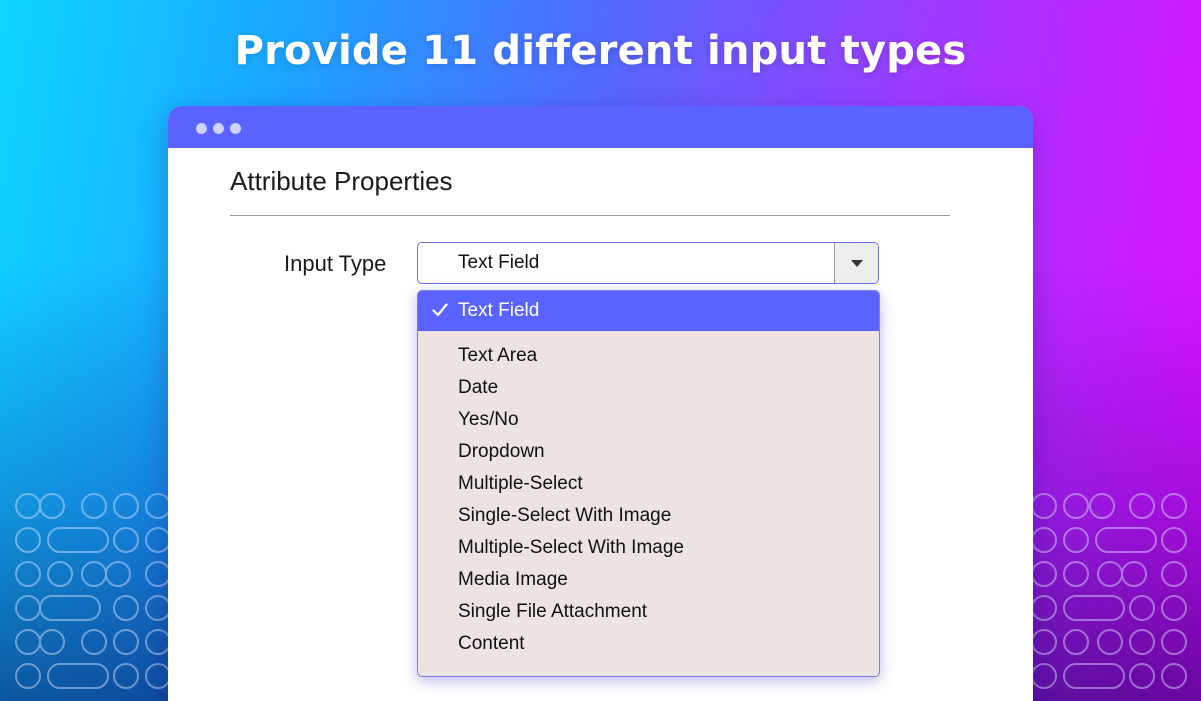 Image resolution: width=1201 pixels, height=701 pixels. What do you see at coordinates (590, 215) in the screenshot?
I see `divider` at bounding box center [590, 215].